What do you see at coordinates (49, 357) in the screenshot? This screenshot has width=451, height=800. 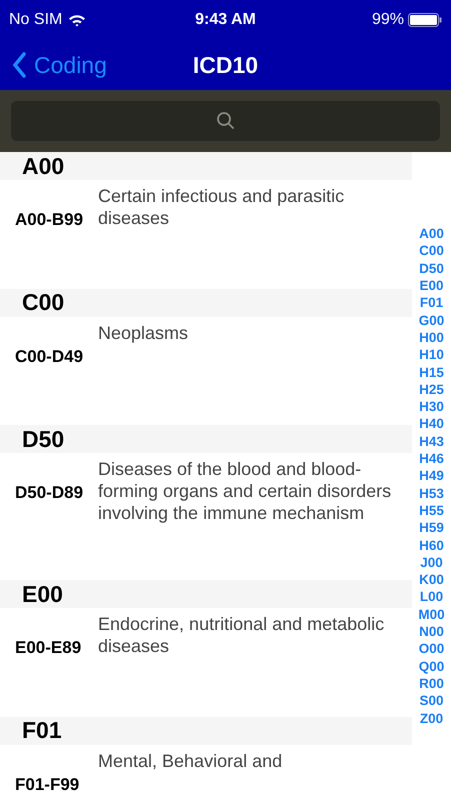 I see `code-range: C00-D49` at bounding box center [49, 357].